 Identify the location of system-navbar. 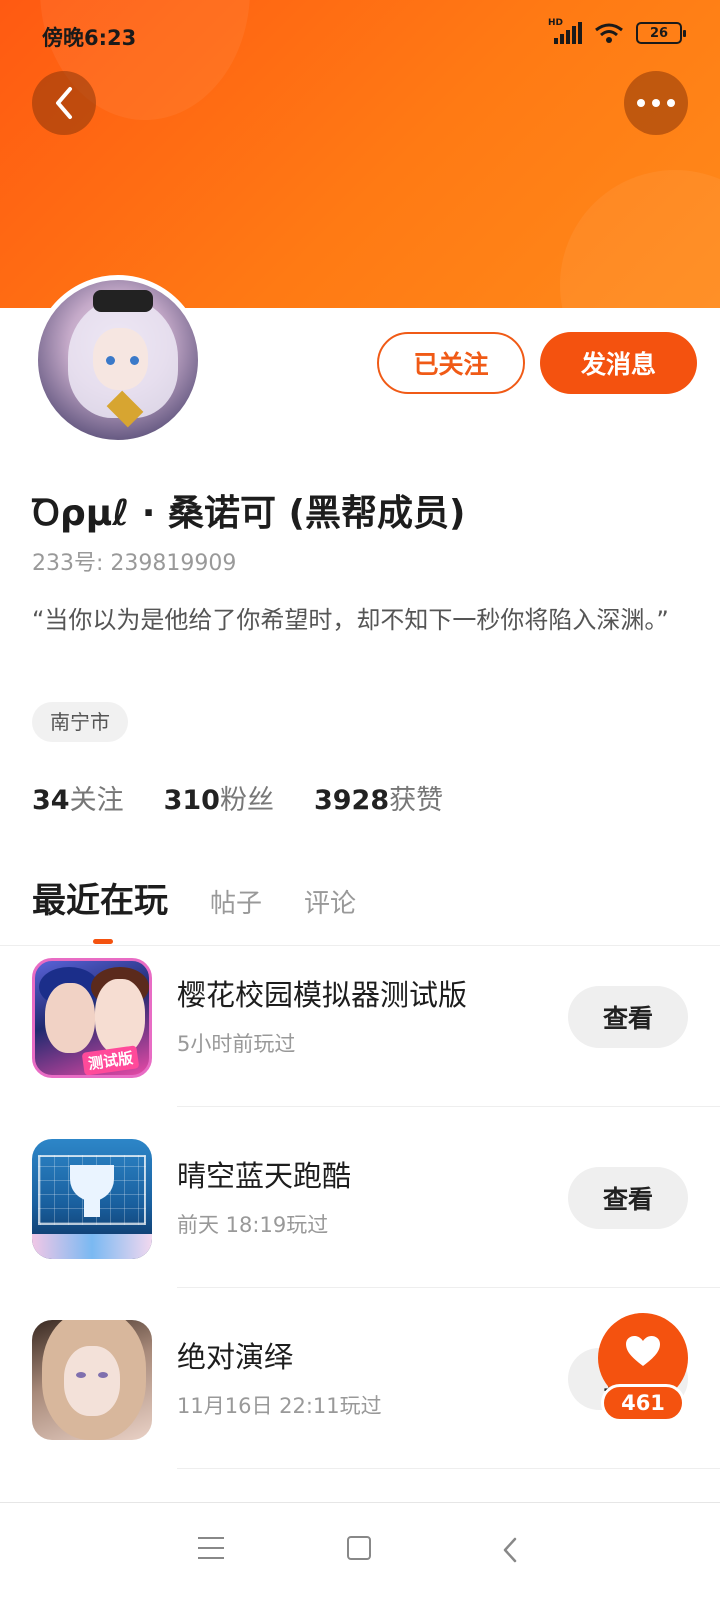
(360, 1551).